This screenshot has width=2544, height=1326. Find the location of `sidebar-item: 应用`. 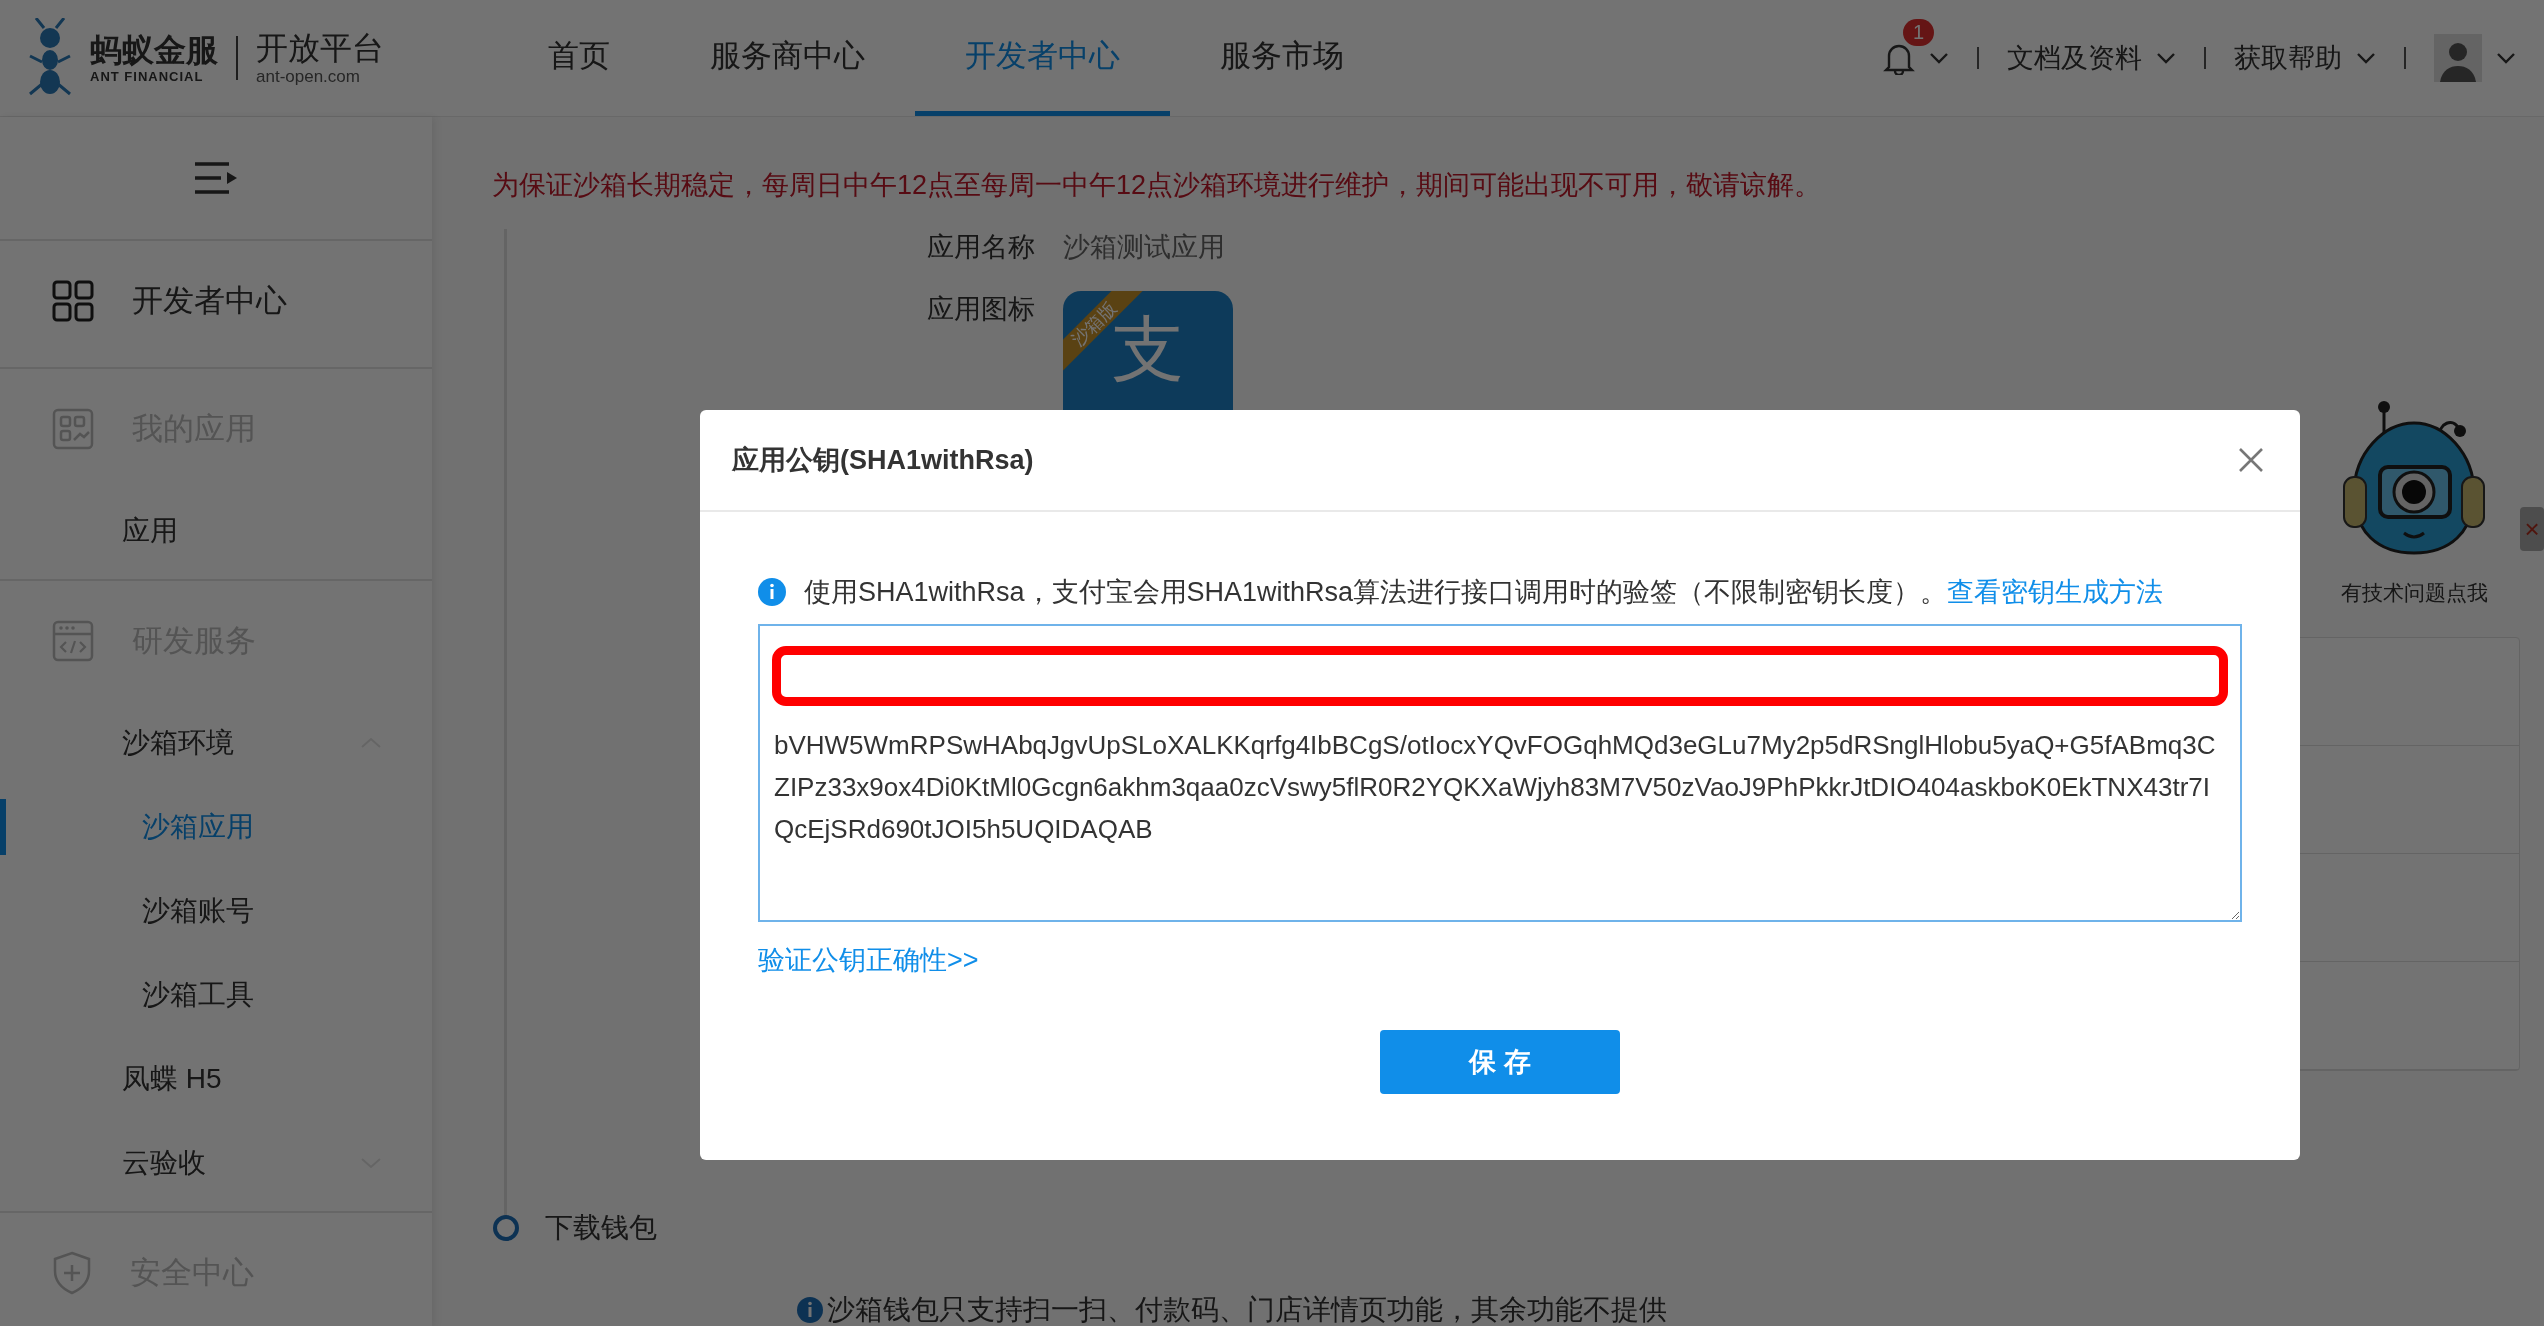

sidebar-item: 应用 is located at coordinates (216, 531).